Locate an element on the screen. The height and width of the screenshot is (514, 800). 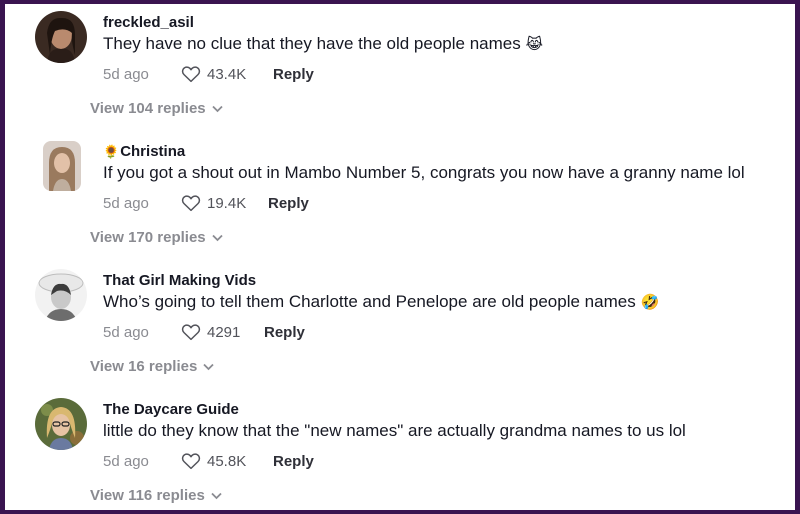
avatar-woman-dark-hair-icon is located at coordinates (61, 37).